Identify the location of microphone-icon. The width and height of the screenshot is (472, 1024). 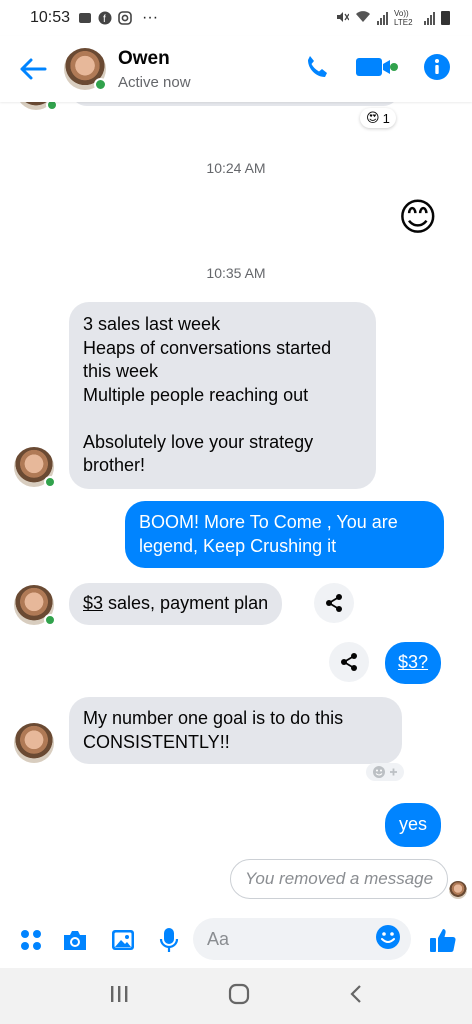
(169, 940).